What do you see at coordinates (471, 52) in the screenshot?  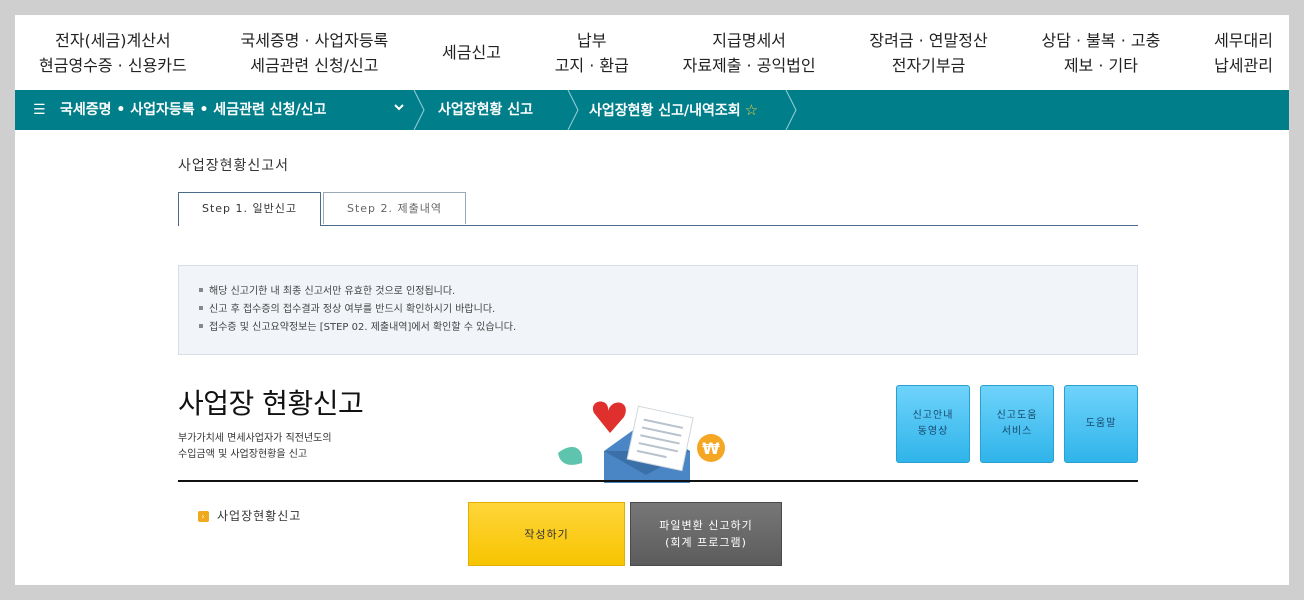 I see `top-menu-item-tax-filing: 세금신고` at bounding box center [471, 52].